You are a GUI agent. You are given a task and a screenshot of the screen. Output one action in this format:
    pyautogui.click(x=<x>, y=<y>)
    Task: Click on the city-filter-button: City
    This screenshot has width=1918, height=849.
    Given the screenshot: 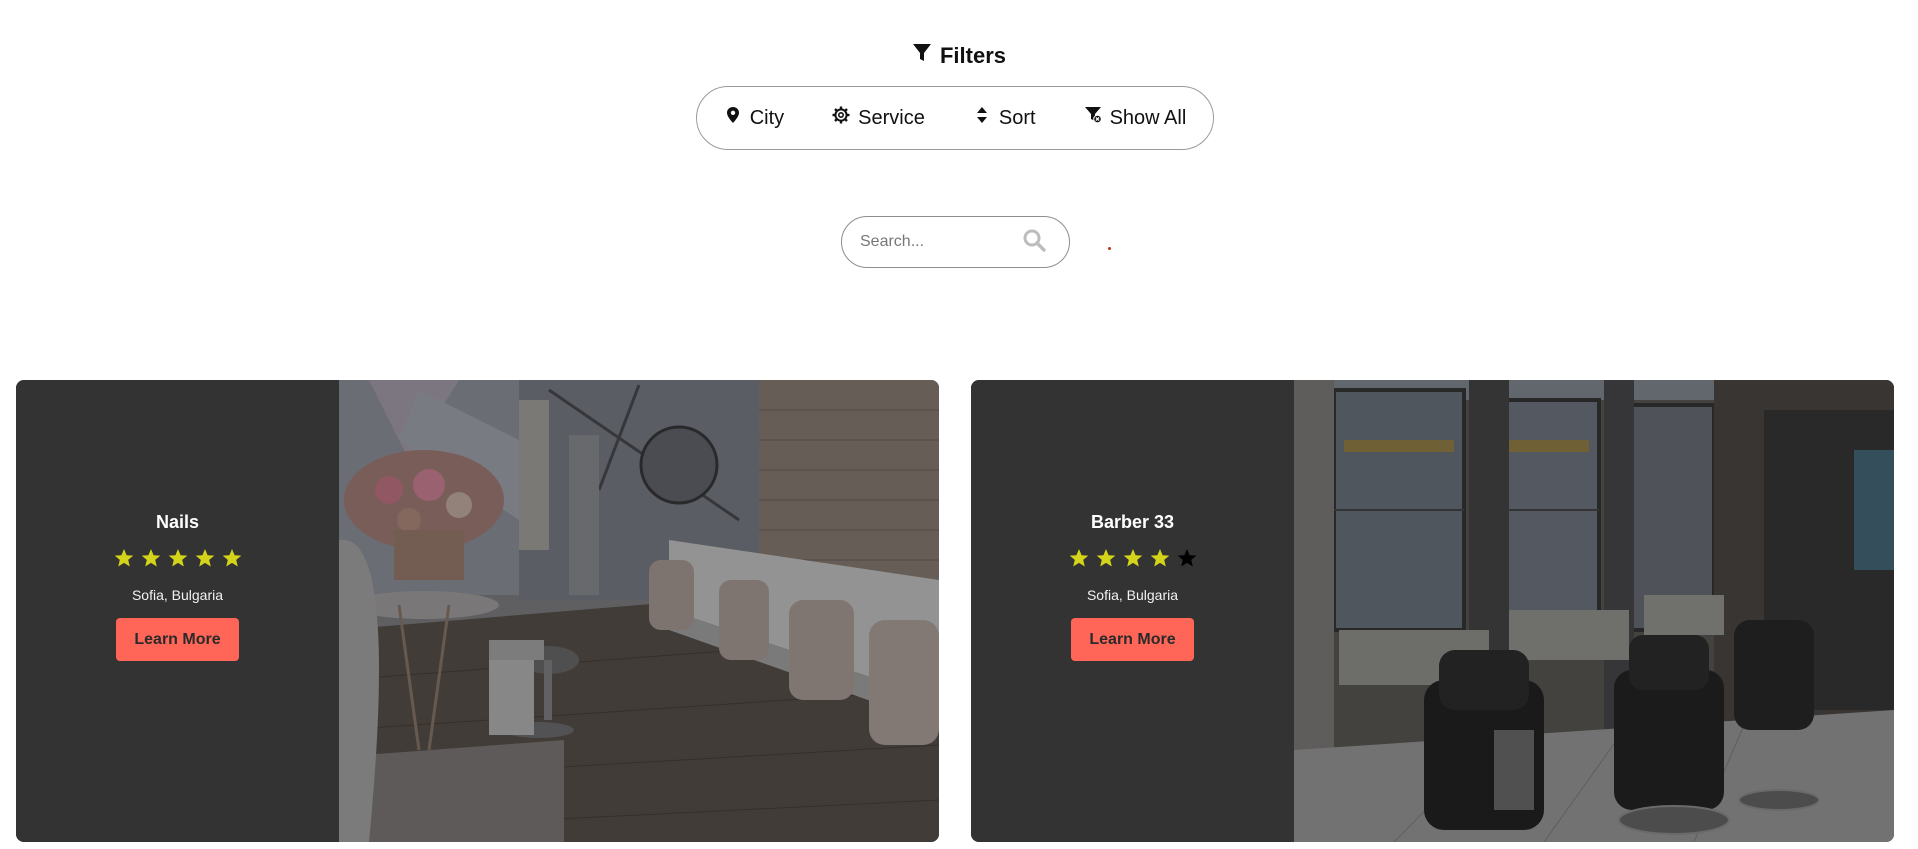 What is the action you would take?
    pyautogui.click(x=754, y=118)
    